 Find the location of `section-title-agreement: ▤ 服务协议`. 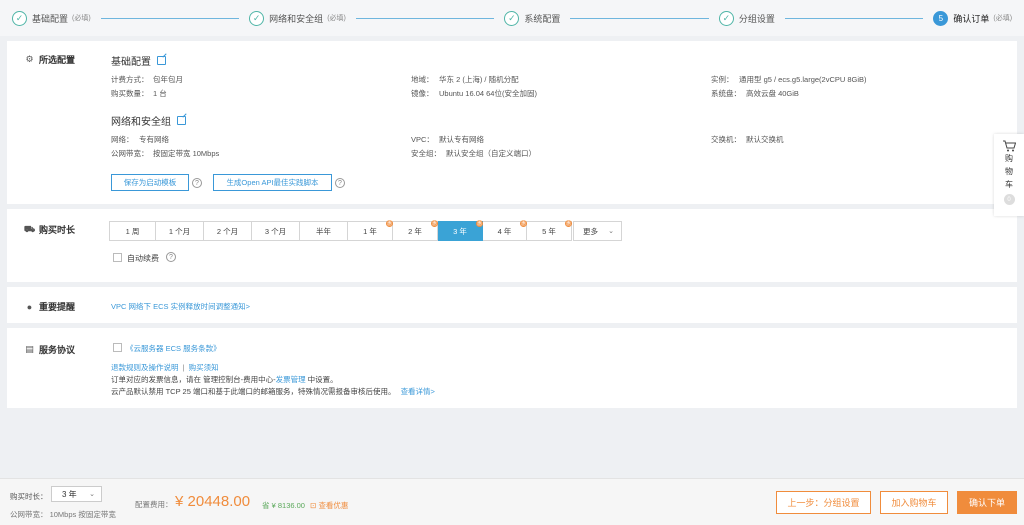

section-title-agreement: ▤ 服务协议 is located at coordinates (49, 349).